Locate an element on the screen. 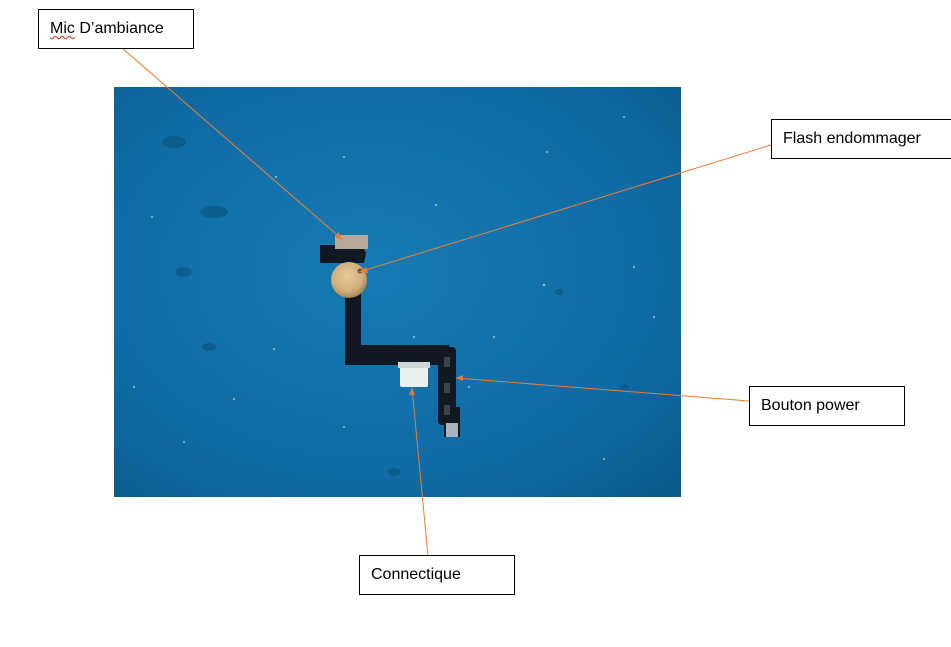 The image size is (951, 647). power-callout-label: Bouton power is located at coordinates (810, 405).